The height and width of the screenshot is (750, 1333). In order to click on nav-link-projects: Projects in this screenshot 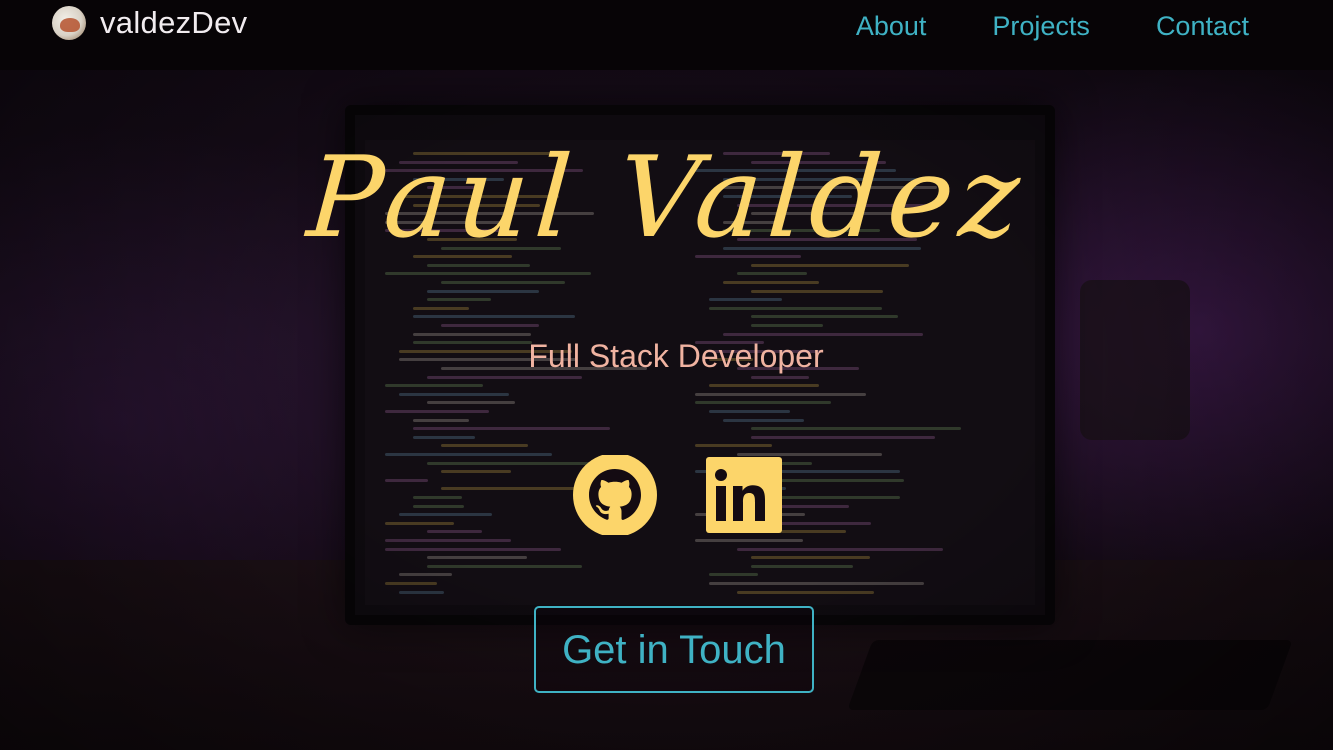, I will do `click(1041, 26)`.